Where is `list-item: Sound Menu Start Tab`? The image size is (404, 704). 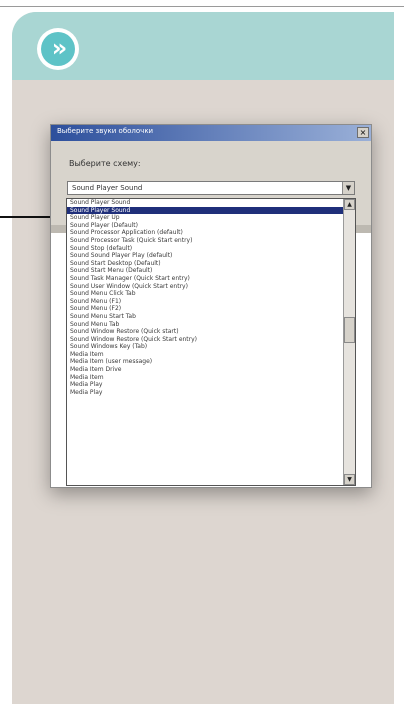
list-item: Sound Menu Start Tab is located at coordinates (205, 317).